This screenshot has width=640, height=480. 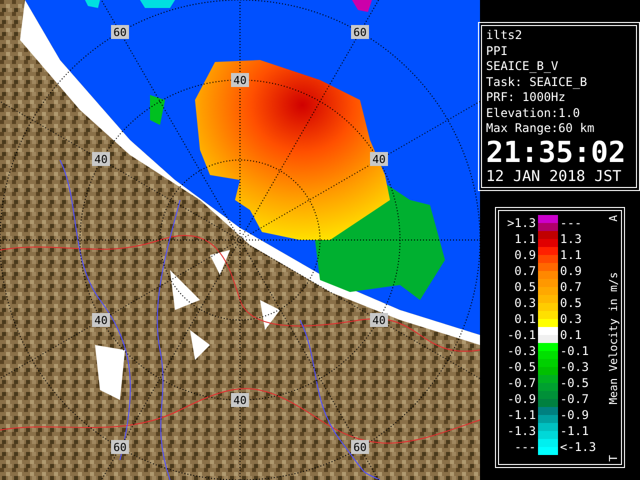 I want to click on date-text: 12 JAN 2018 JST, so click(x=554, y=176).